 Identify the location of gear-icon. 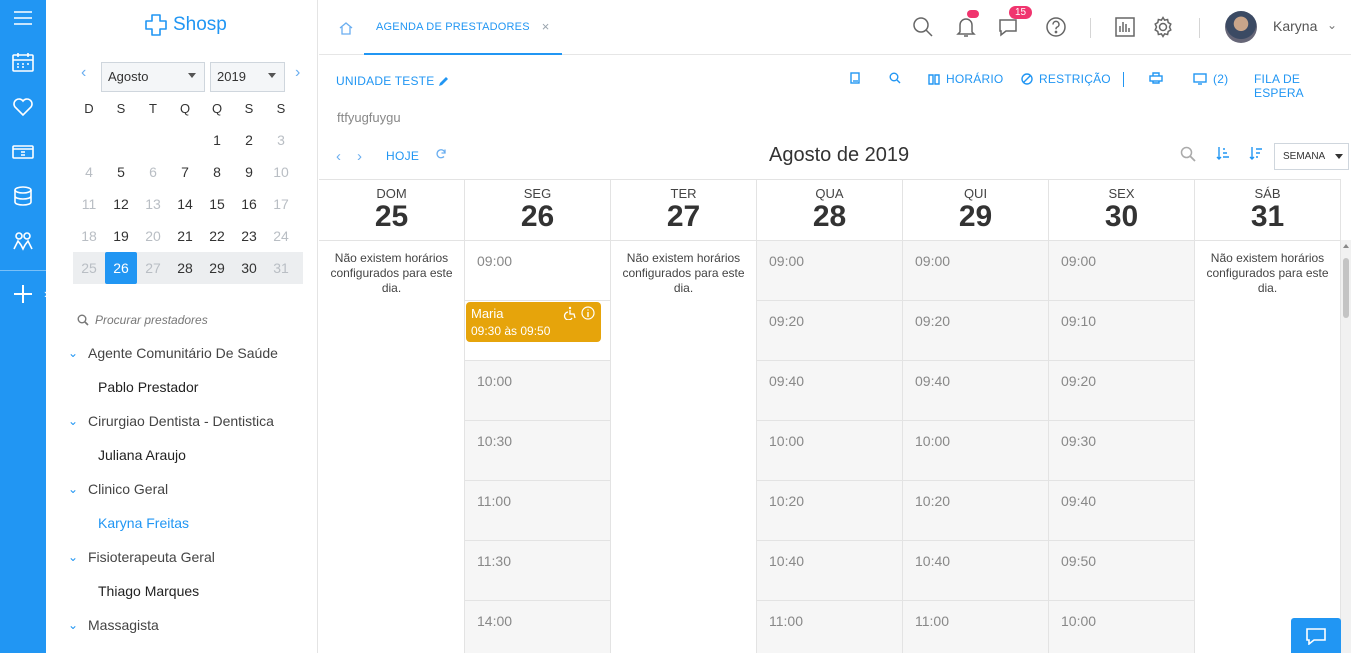
(1163, 27).